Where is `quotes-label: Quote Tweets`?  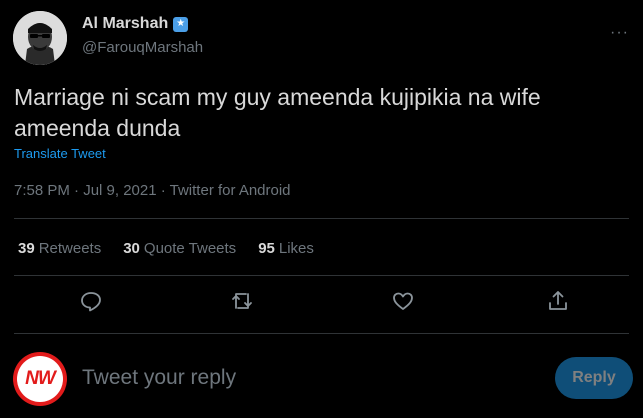
quotes-label: Quote Tweets is located at coordinates (190, 248).